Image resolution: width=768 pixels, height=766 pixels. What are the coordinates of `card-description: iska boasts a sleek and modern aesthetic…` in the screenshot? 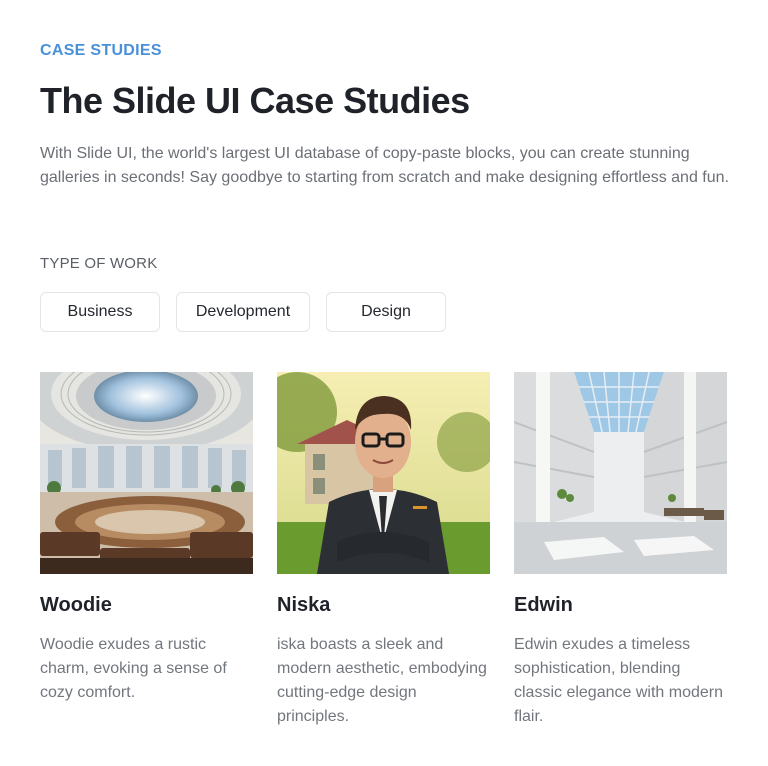 It's located at (382, 680).